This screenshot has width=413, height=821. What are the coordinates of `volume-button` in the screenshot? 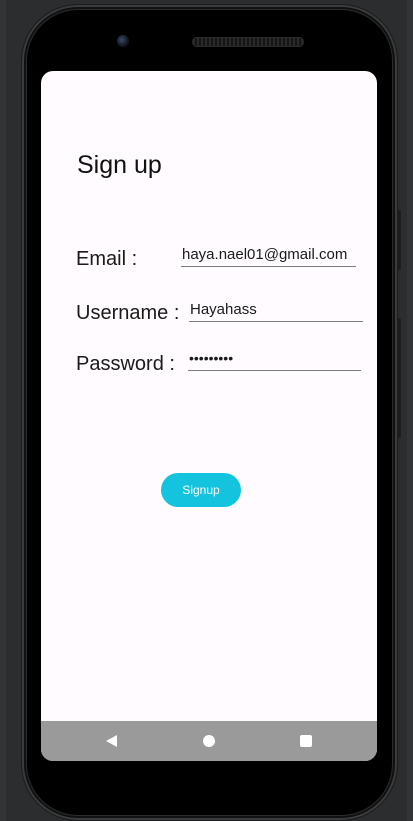 It's located at (399, 378).